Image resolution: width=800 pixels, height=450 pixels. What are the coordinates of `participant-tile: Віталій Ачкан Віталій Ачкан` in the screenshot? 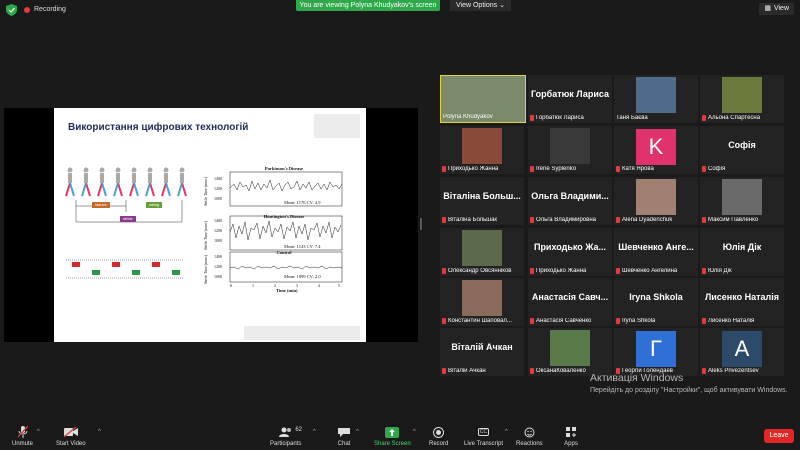 It's located at (482, 352).